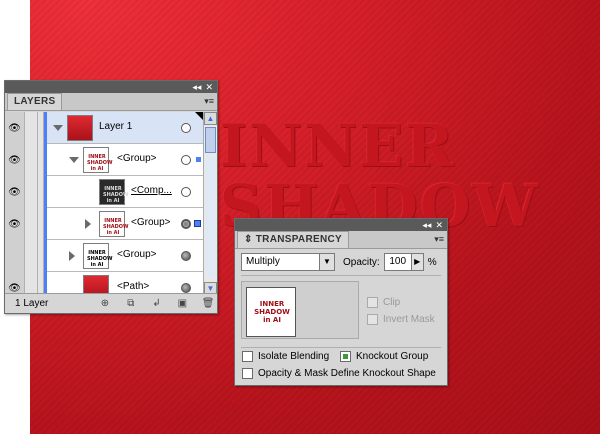 This screenshot has height=434, width=600. I want to click on opacity-mask-knockout-row: Opacity & Mask Define Knockout Shape, so click(339, 373).